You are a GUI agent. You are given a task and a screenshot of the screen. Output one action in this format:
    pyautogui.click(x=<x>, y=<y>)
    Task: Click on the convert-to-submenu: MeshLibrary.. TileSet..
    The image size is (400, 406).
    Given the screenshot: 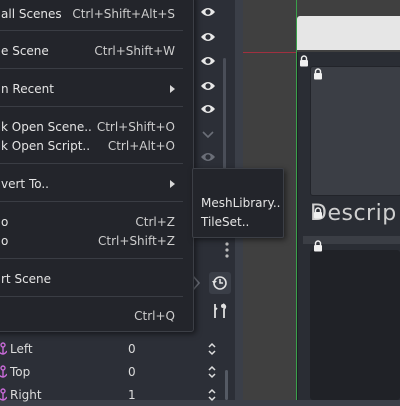 What is the action you would take?
    pyautogui.click(x=238, y=203)
    